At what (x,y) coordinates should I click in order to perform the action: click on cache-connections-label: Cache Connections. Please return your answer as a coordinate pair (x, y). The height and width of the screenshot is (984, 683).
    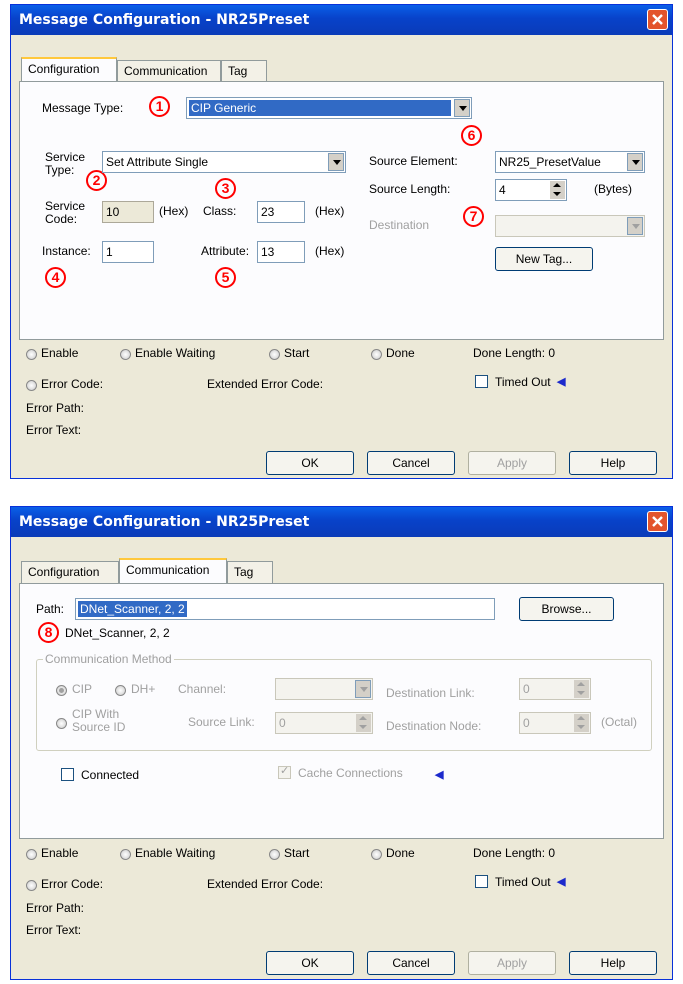
    Looking at the image, I should click on (350, 773).